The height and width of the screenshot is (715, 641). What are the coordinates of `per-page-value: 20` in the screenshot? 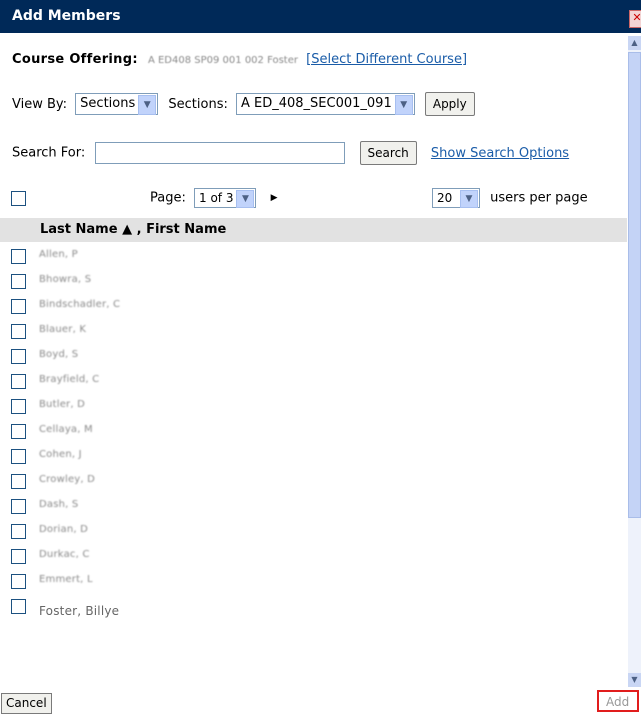 It's located at (445, 198).